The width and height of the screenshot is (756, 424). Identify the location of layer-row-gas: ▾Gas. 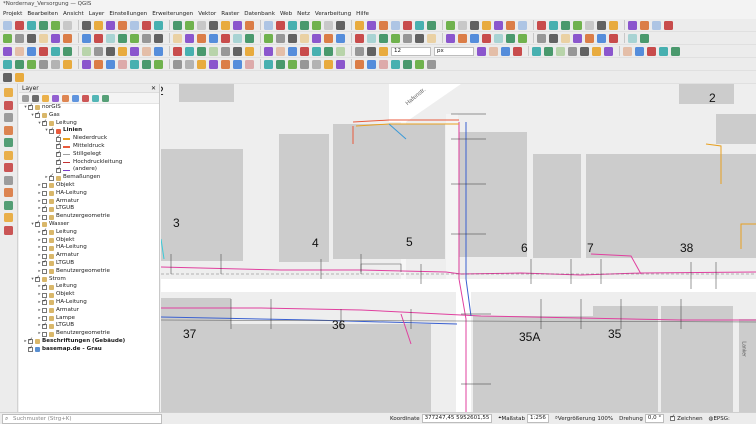
(89, 115).